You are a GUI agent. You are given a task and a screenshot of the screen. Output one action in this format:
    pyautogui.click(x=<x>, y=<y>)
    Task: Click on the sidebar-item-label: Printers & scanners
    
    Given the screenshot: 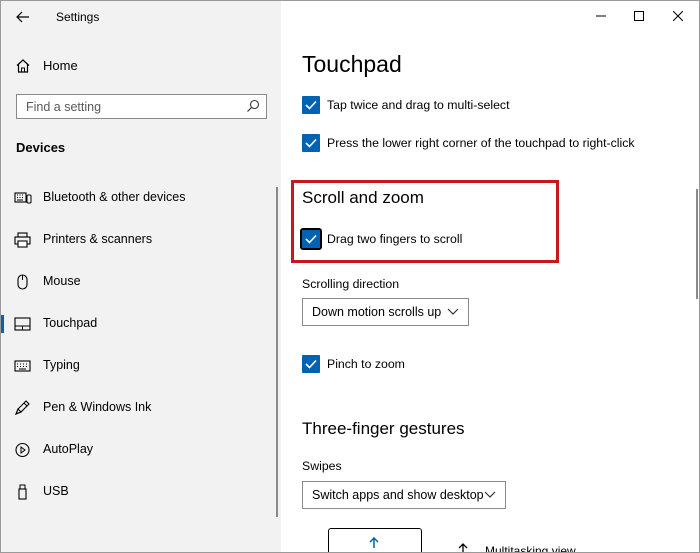 What is the action you would take?
    pyautogui.click(x=98, y=239)
    